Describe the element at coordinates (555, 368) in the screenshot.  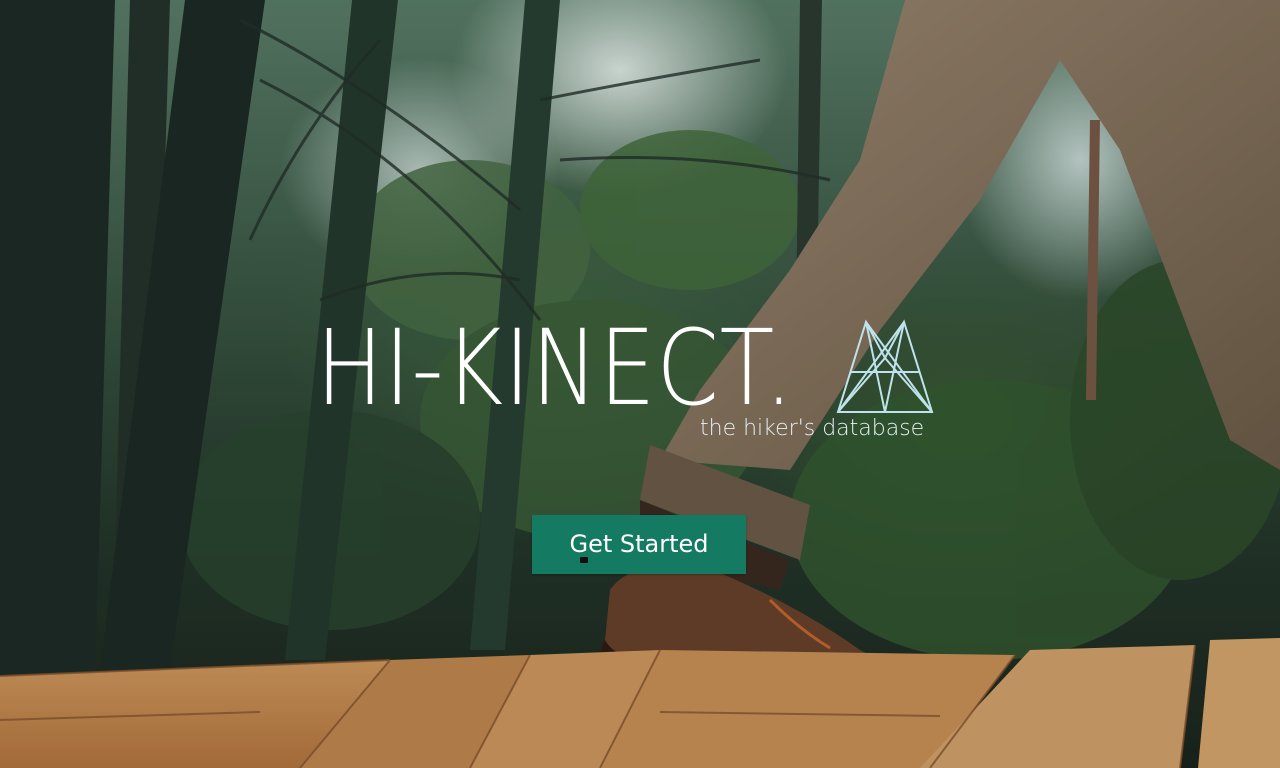
I see `logo-wordmark: HI-KINECT.` at that location.